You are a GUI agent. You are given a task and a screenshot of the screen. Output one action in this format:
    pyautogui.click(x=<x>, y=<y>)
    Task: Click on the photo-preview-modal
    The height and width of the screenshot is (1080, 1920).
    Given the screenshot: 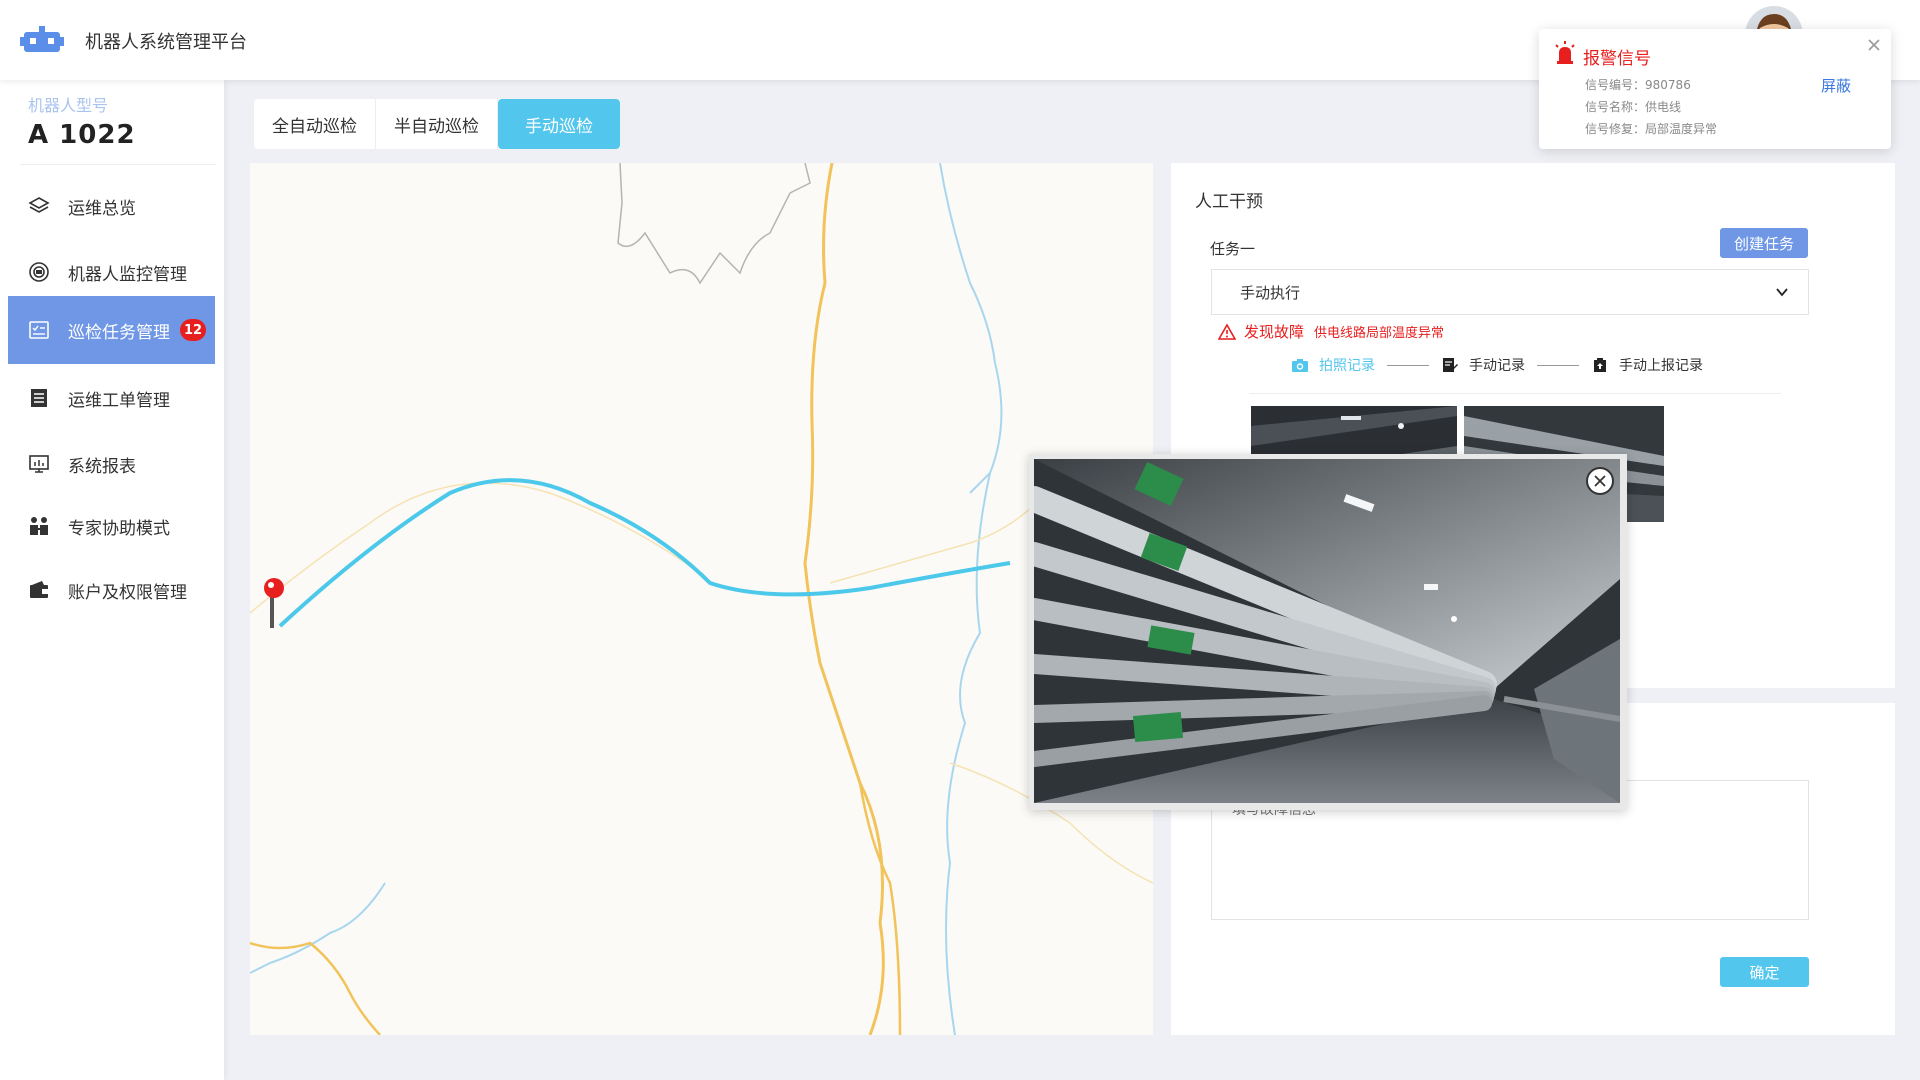 What is the action you would take?
    pyautogui.click(x=1328, y=632)
    